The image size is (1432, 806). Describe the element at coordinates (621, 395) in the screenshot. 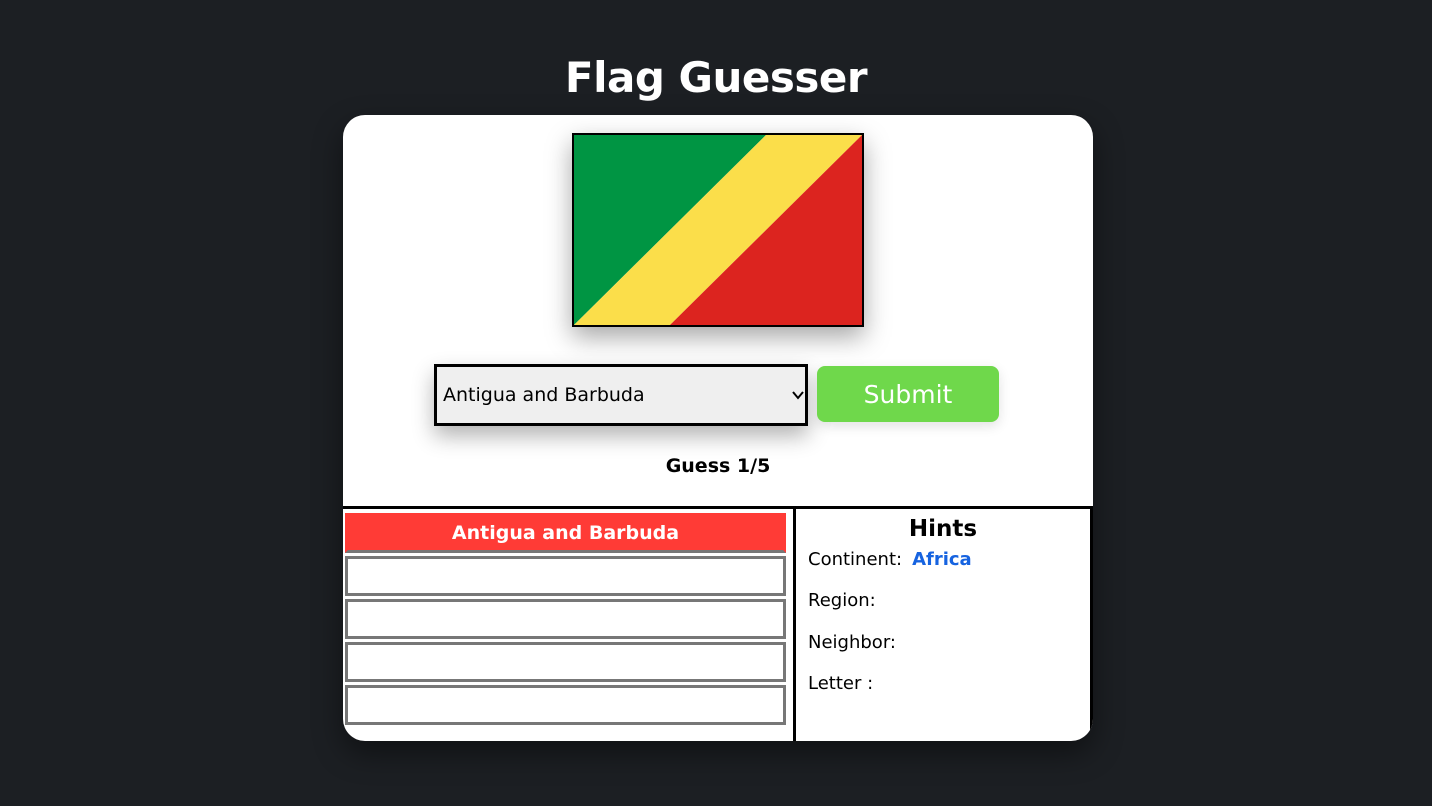

I see `country-select: Antigua and Barbuda` at that location.